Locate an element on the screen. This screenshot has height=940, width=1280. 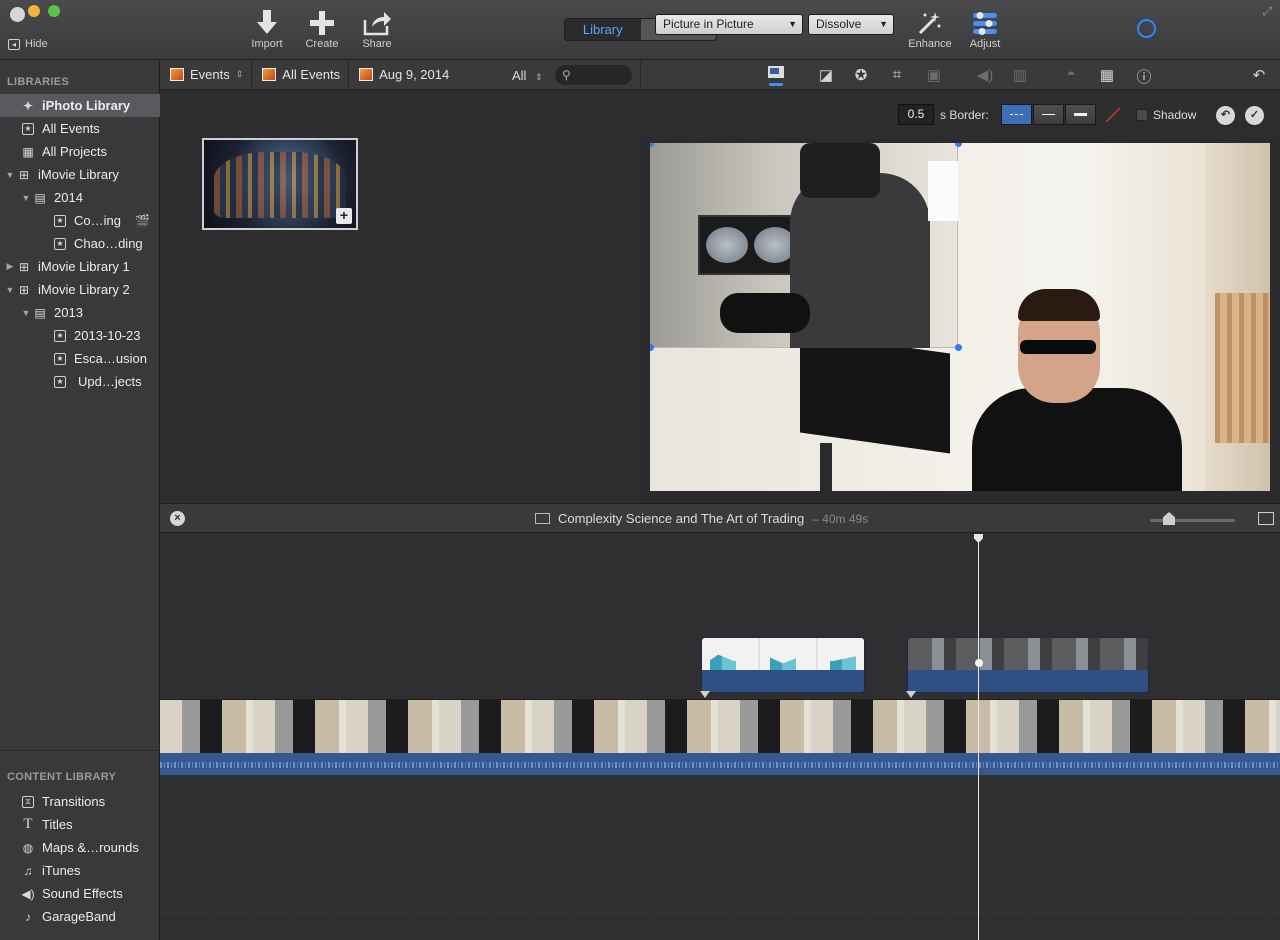
sidebar-item-label: iTunes is located at coordinates (61, 870).